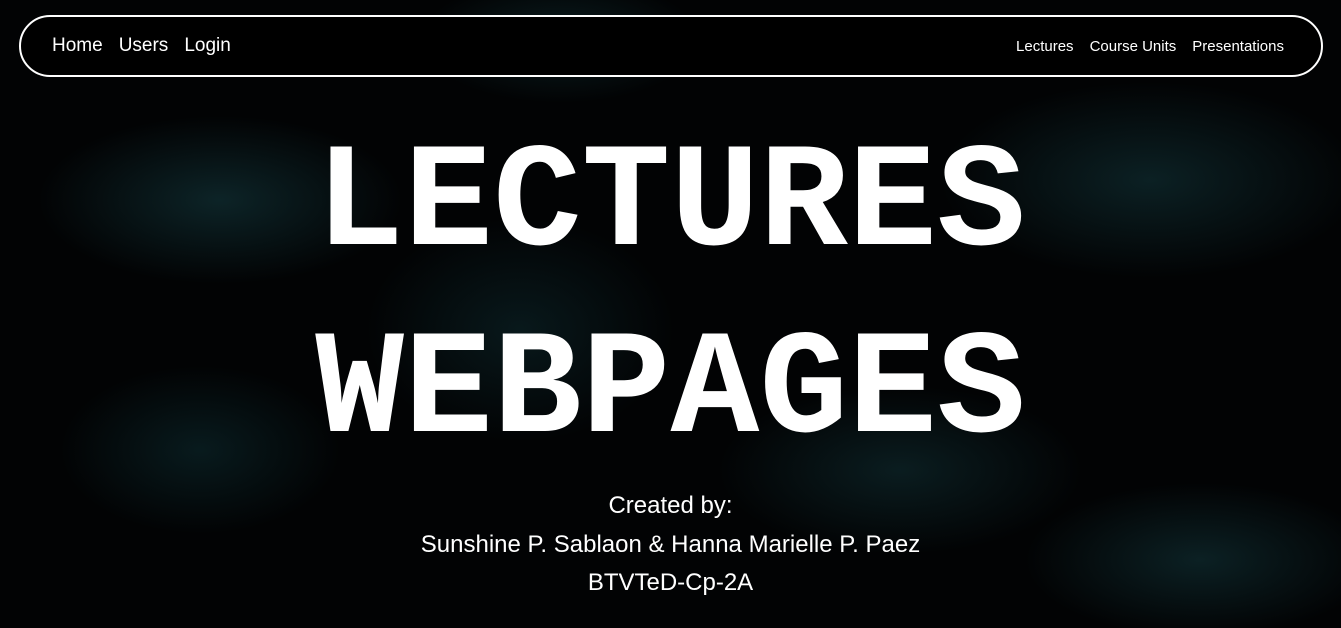 This screenshot has height=628, width=1341. I want to click on nav-lectures-link: Lectures, so click(1045, 46).